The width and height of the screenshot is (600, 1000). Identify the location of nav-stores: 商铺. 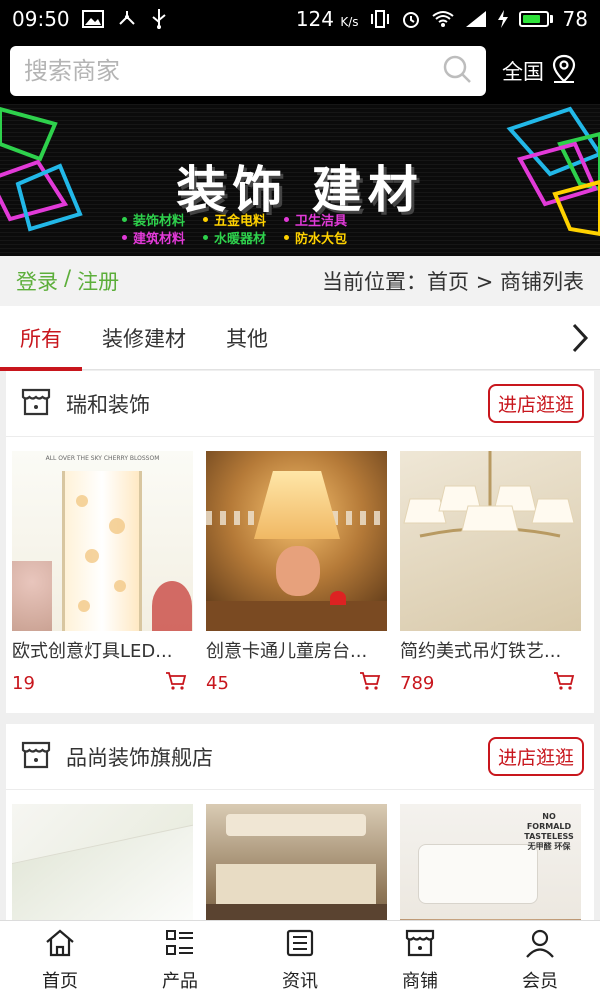
(420, 960).